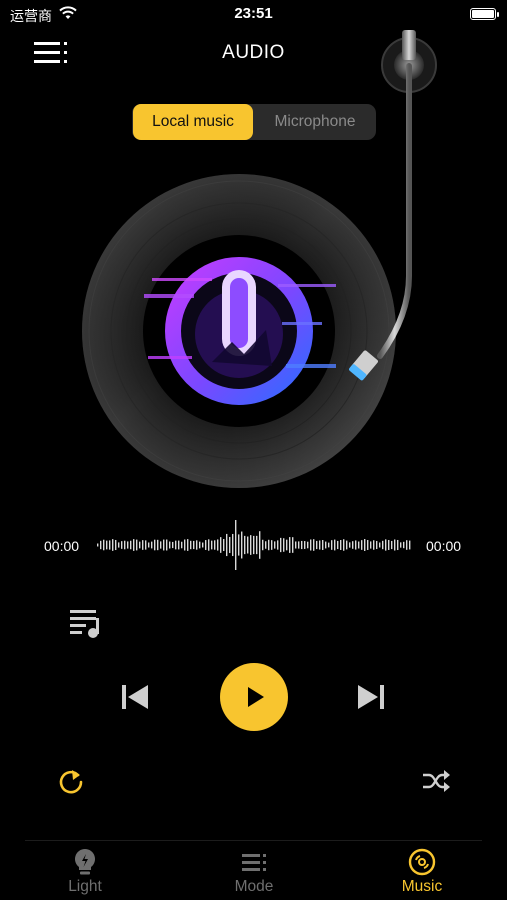 This screenshot has width=507, height=900. What do you see at coordinates (444, 546) in the screenshot?
I see `total-time: 00:00` at bounding box center [444, 546].